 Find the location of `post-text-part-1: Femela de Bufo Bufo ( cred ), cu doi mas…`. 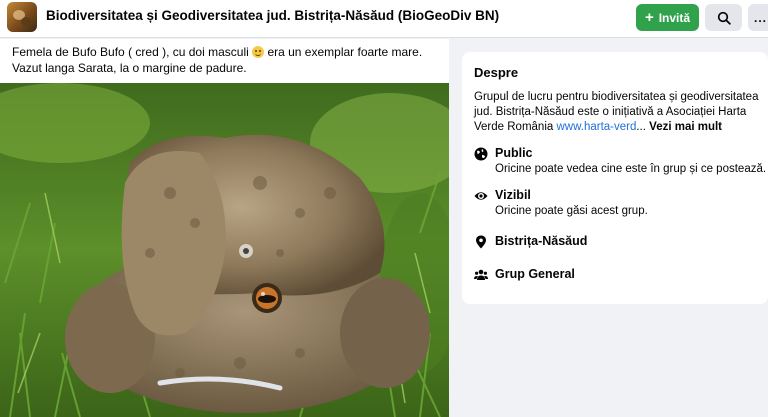

post-text-part-1: Femela de Bufo Bufo ( cred ), cu doi mas… is located at coordinates (132, 52).